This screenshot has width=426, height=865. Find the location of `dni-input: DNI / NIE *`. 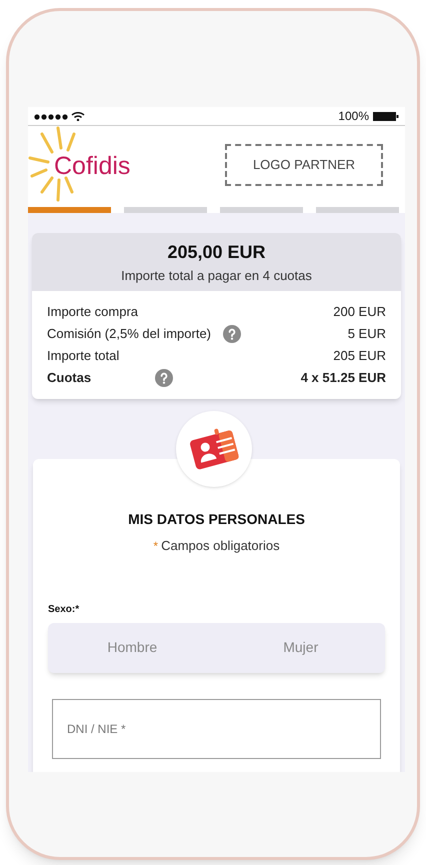

dni-input: DNI / NIE * is located at coordinates (216, 729).